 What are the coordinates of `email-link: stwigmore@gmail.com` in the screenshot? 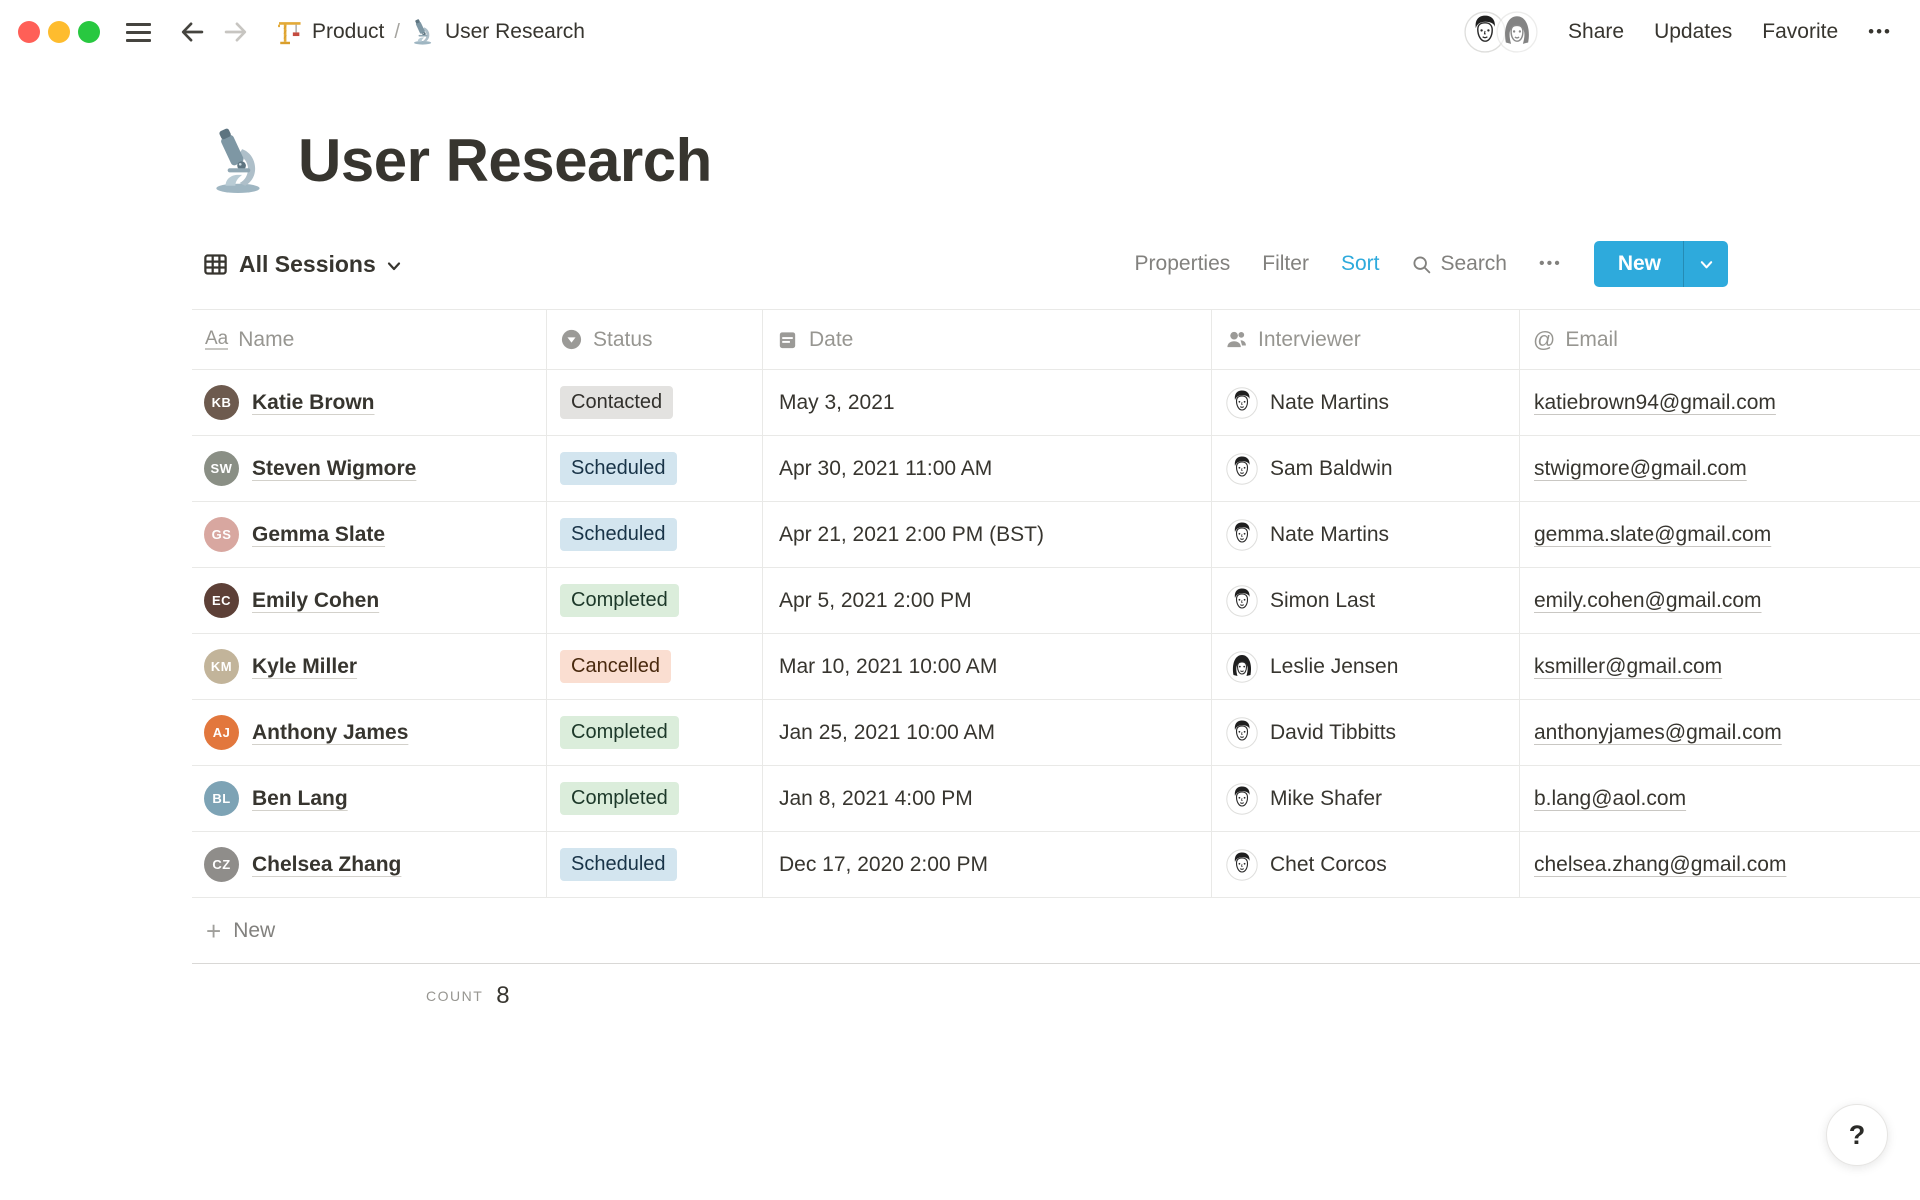 It's located at (1640, 469).